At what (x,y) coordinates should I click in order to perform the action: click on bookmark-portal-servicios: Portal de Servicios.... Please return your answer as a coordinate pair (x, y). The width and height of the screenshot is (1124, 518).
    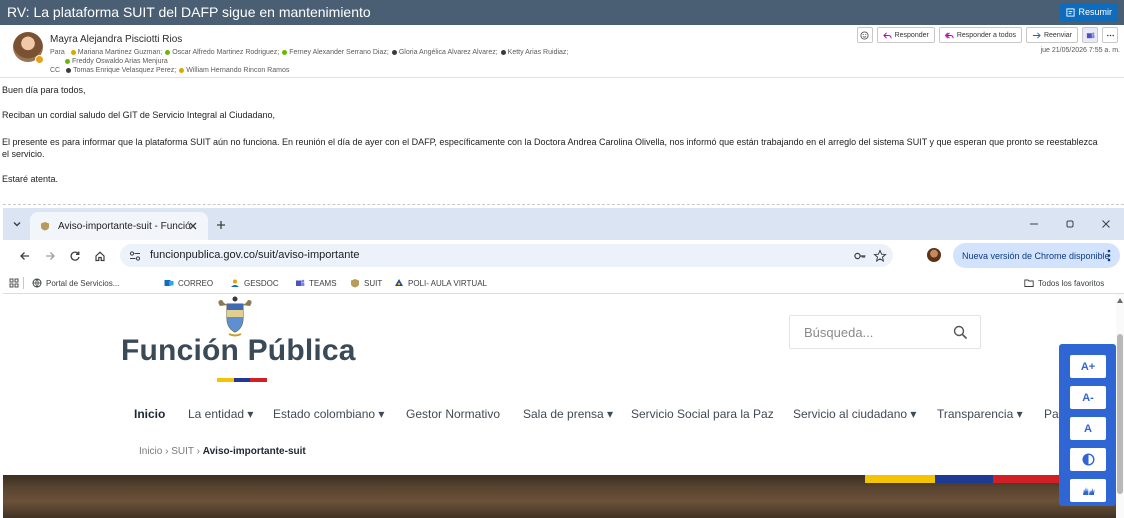
    Looking at the image, I should click on (75, 283).